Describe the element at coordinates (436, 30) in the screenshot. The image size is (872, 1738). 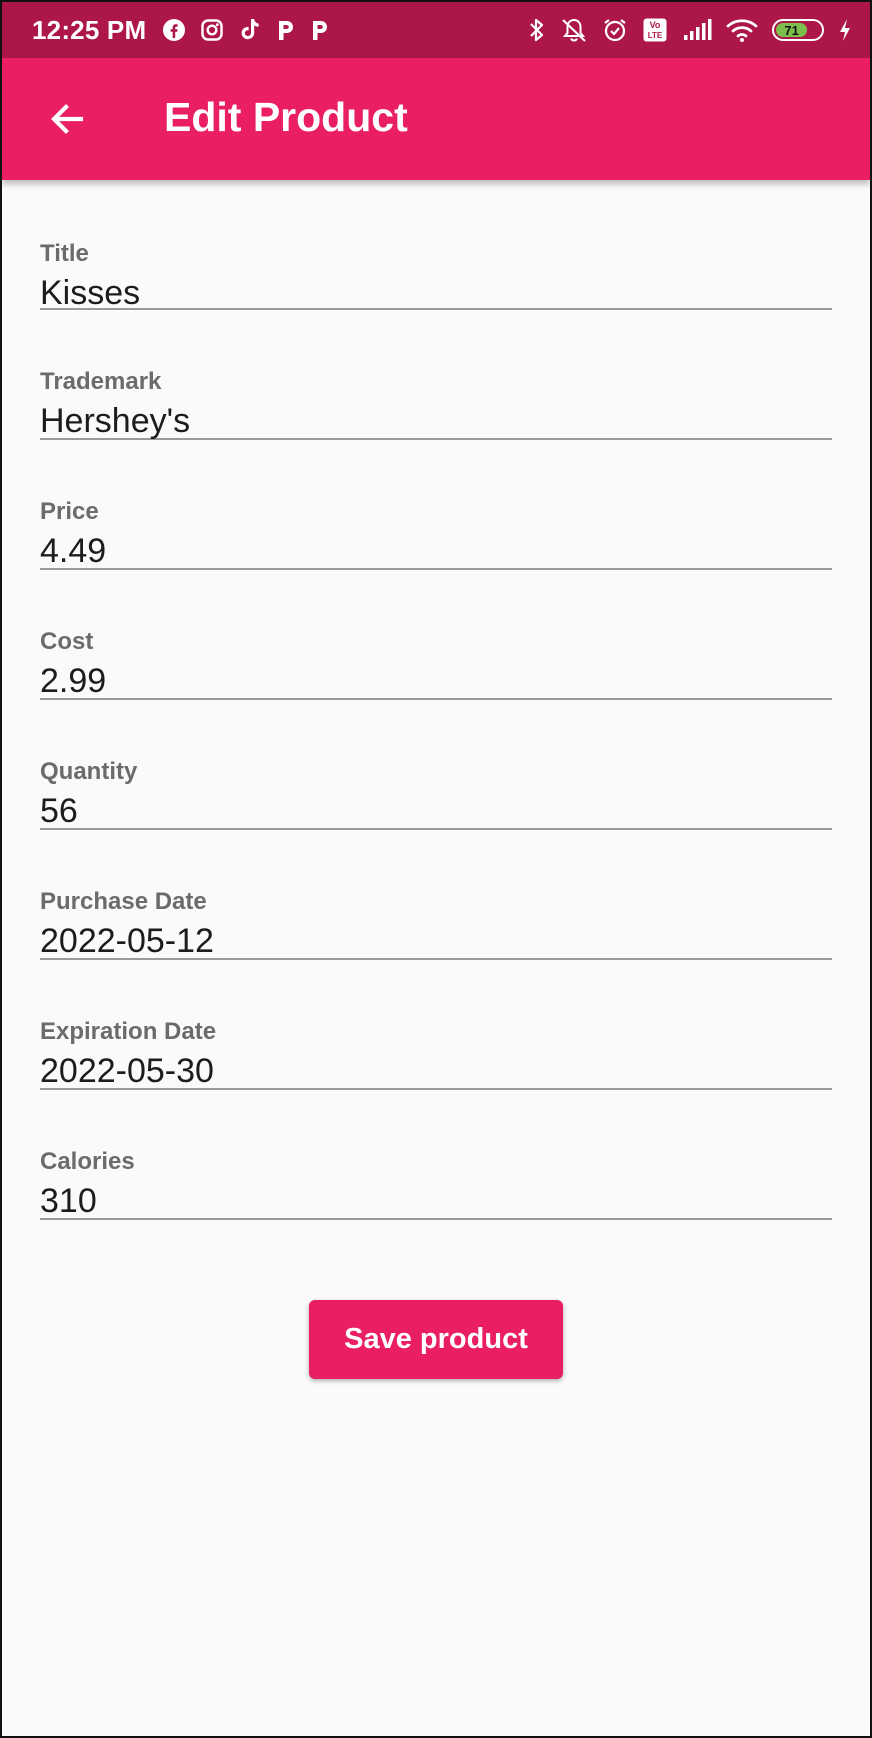
I see `status-bar: 12:25 PM Vo LTE 71` at that location.